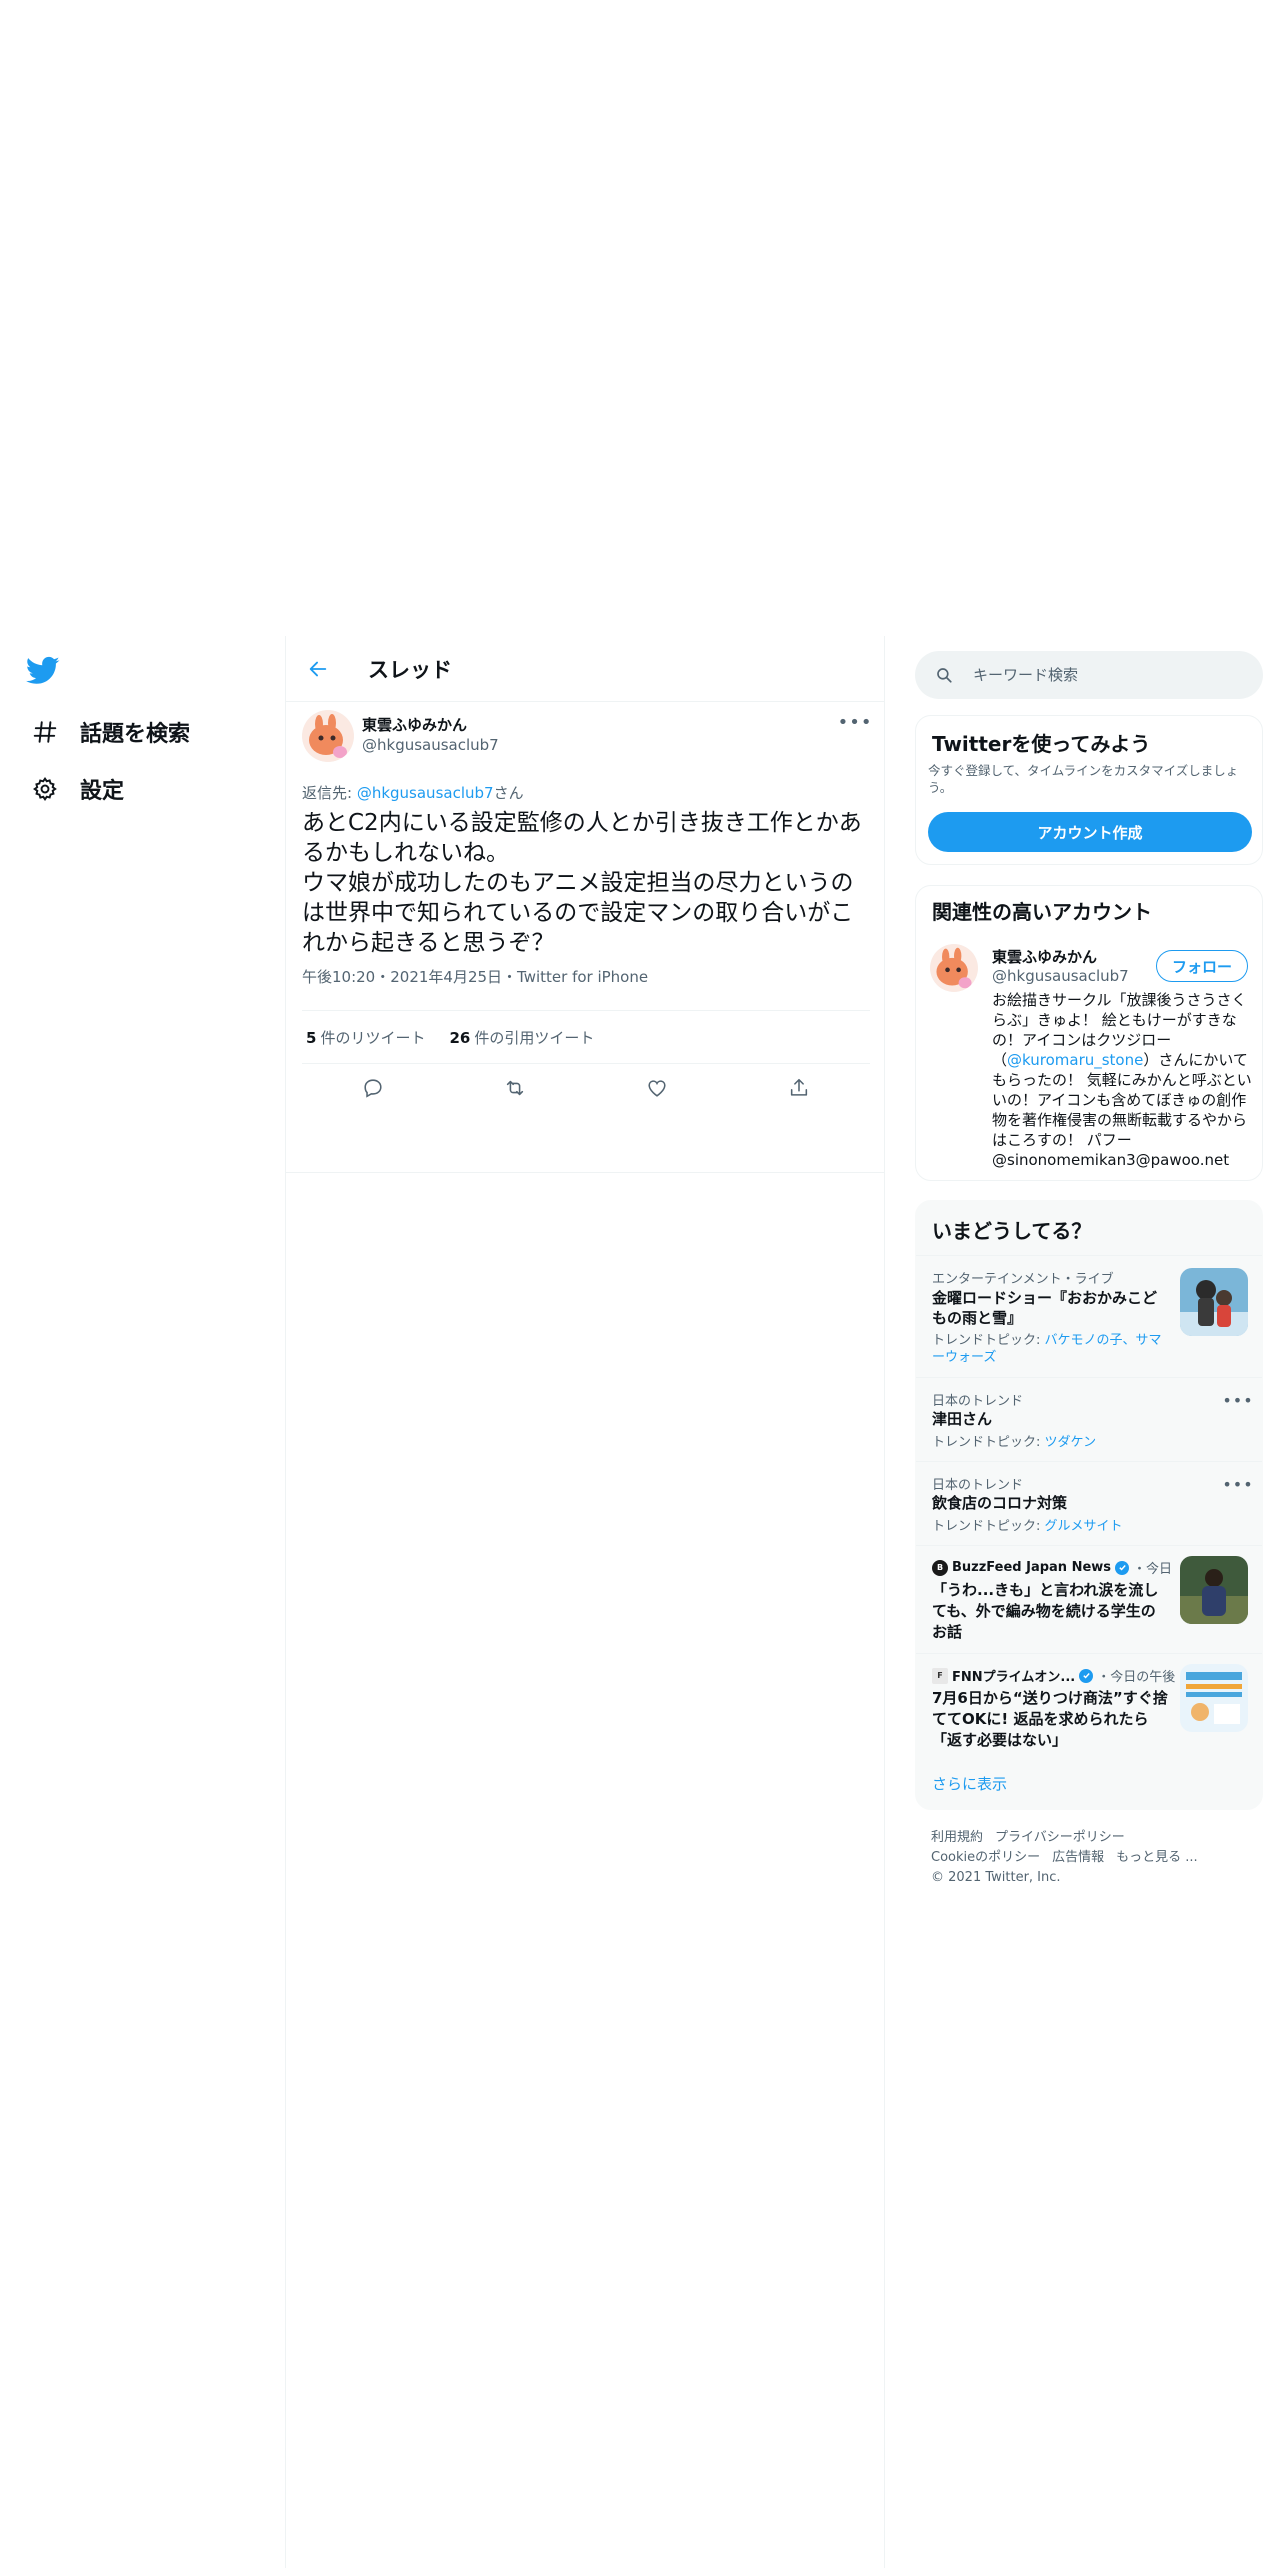 This screenshot has width=1284, height=2568. I want to click on arrow-left-icon, so click(318, 668).